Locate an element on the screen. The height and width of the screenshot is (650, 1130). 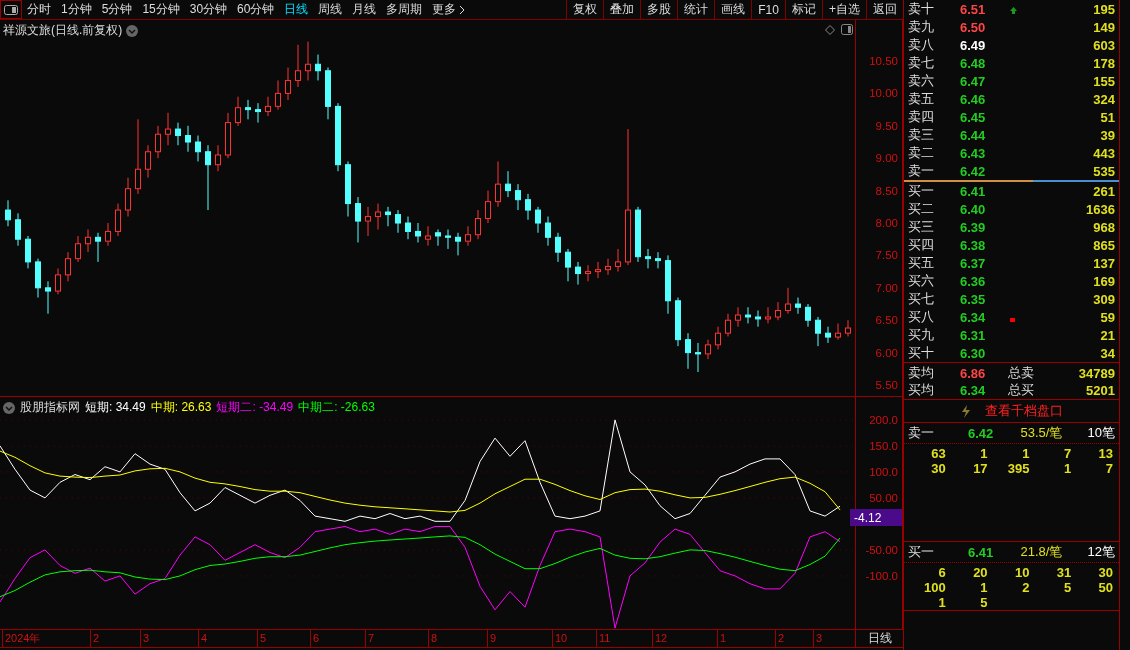
queue-volume: 7 is located at coordinates (1067, 453).